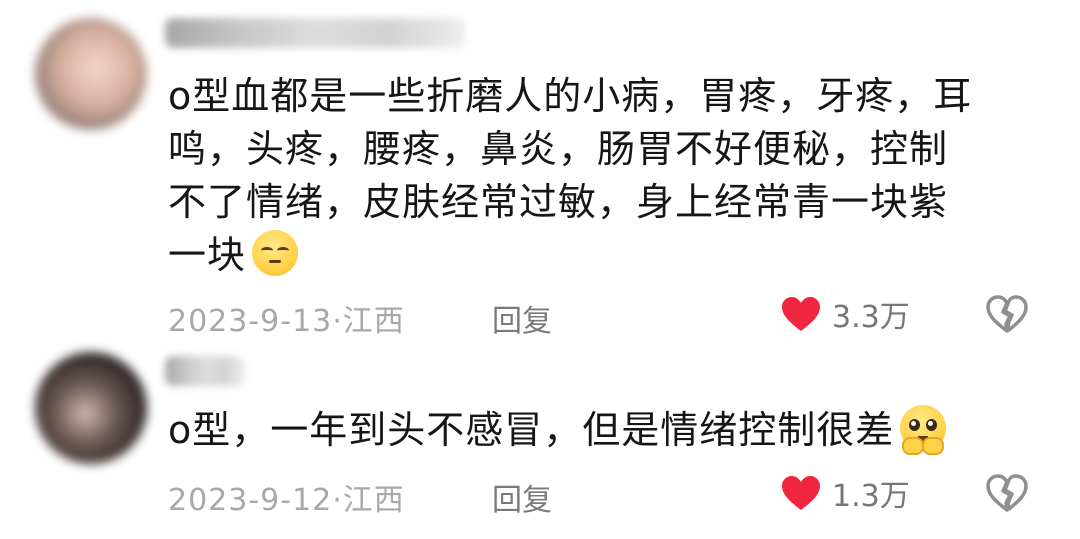 The height and width of the screenshot is (539, 1080). Describe the element at coordinates (286, 500) in the screenshot. I see `comment-date-location: 2023-9-12·江西` at that location.